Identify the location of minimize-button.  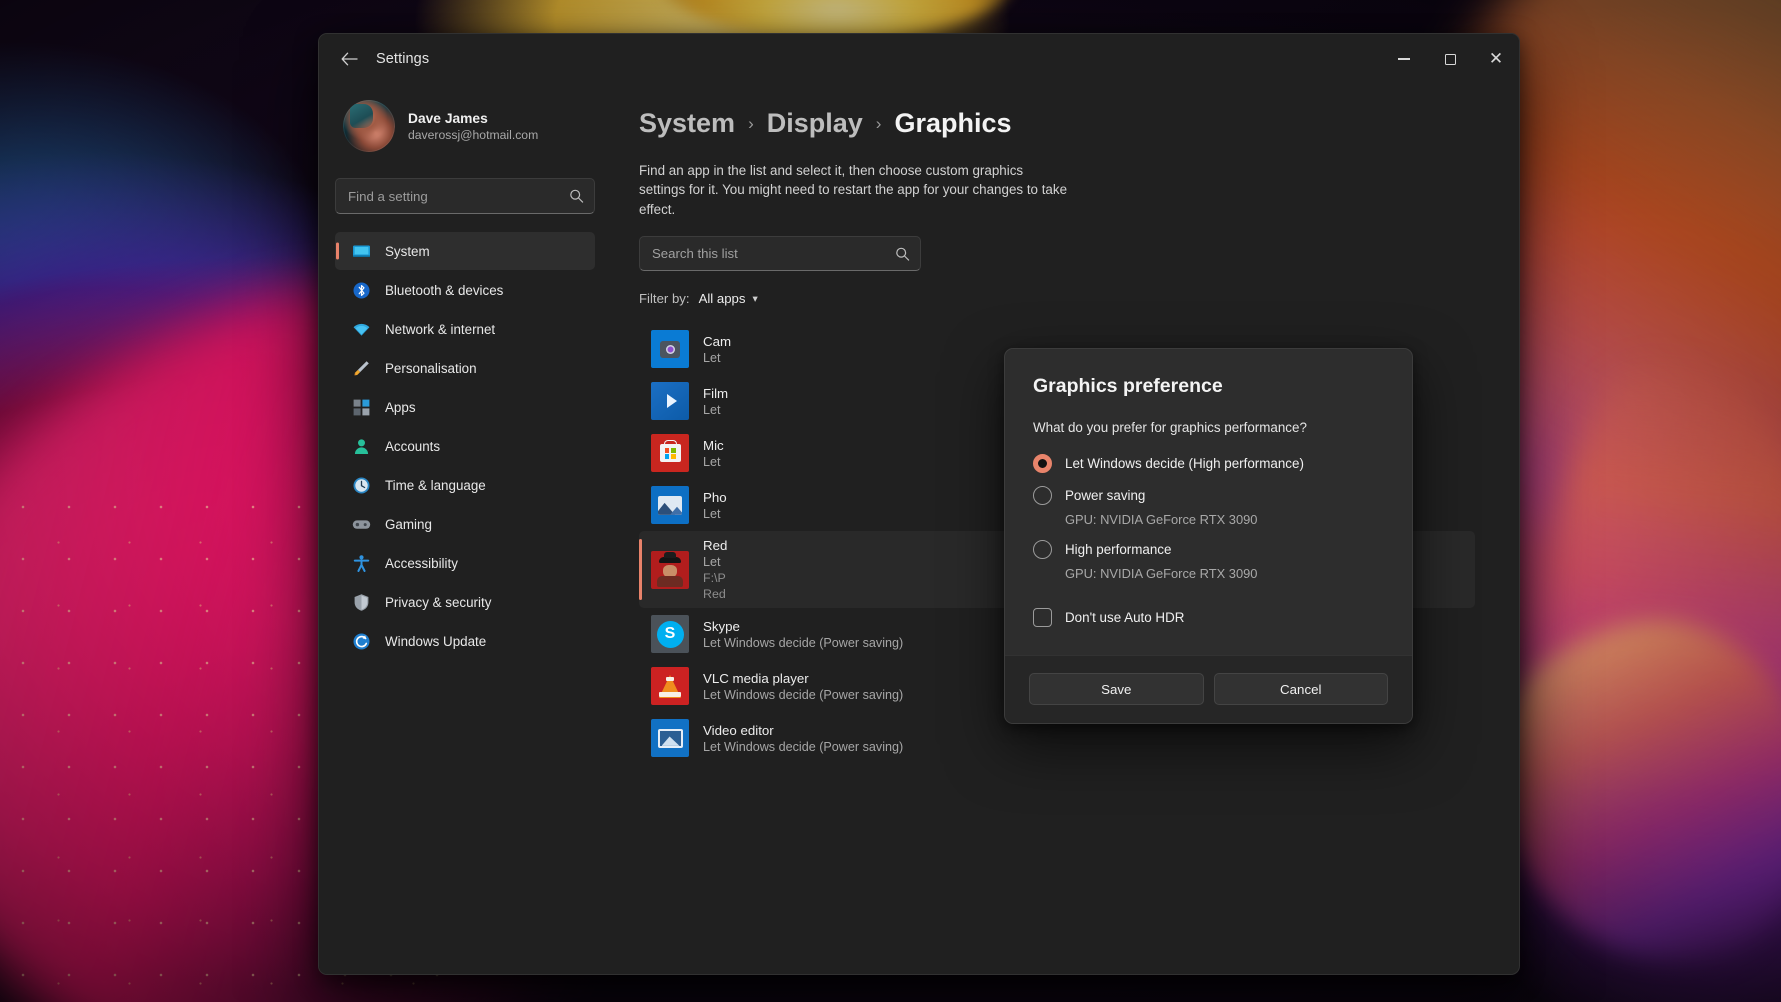
(1404, 59).